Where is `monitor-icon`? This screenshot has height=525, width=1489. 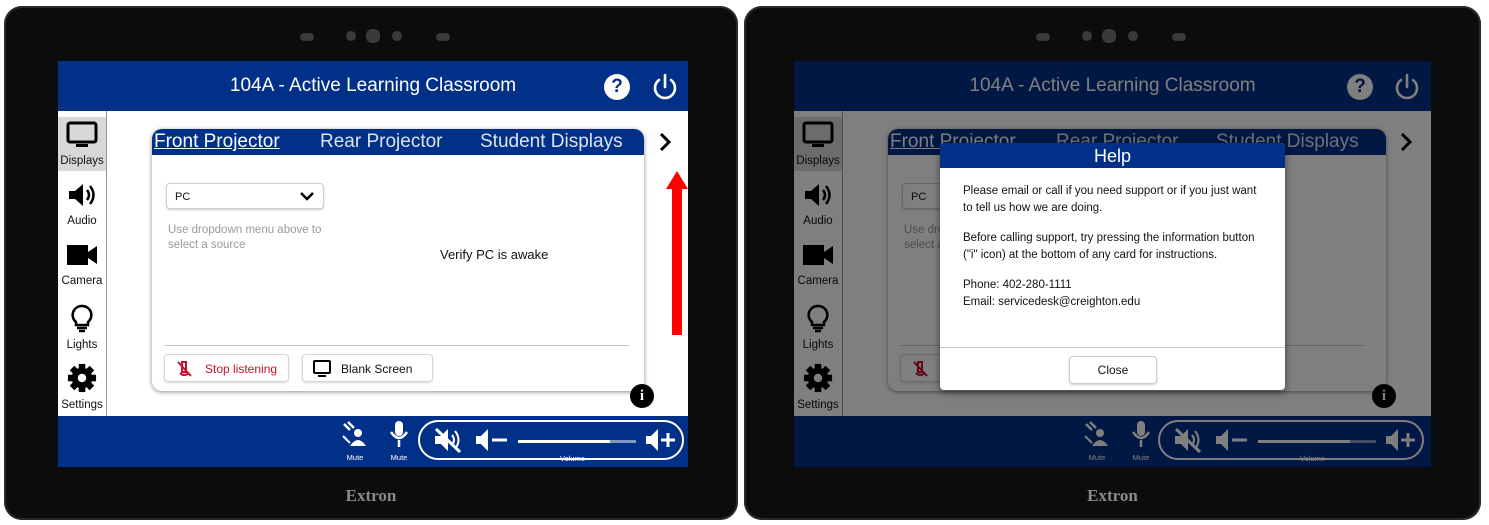
monitor-icon is located at coordinates (82, 134).